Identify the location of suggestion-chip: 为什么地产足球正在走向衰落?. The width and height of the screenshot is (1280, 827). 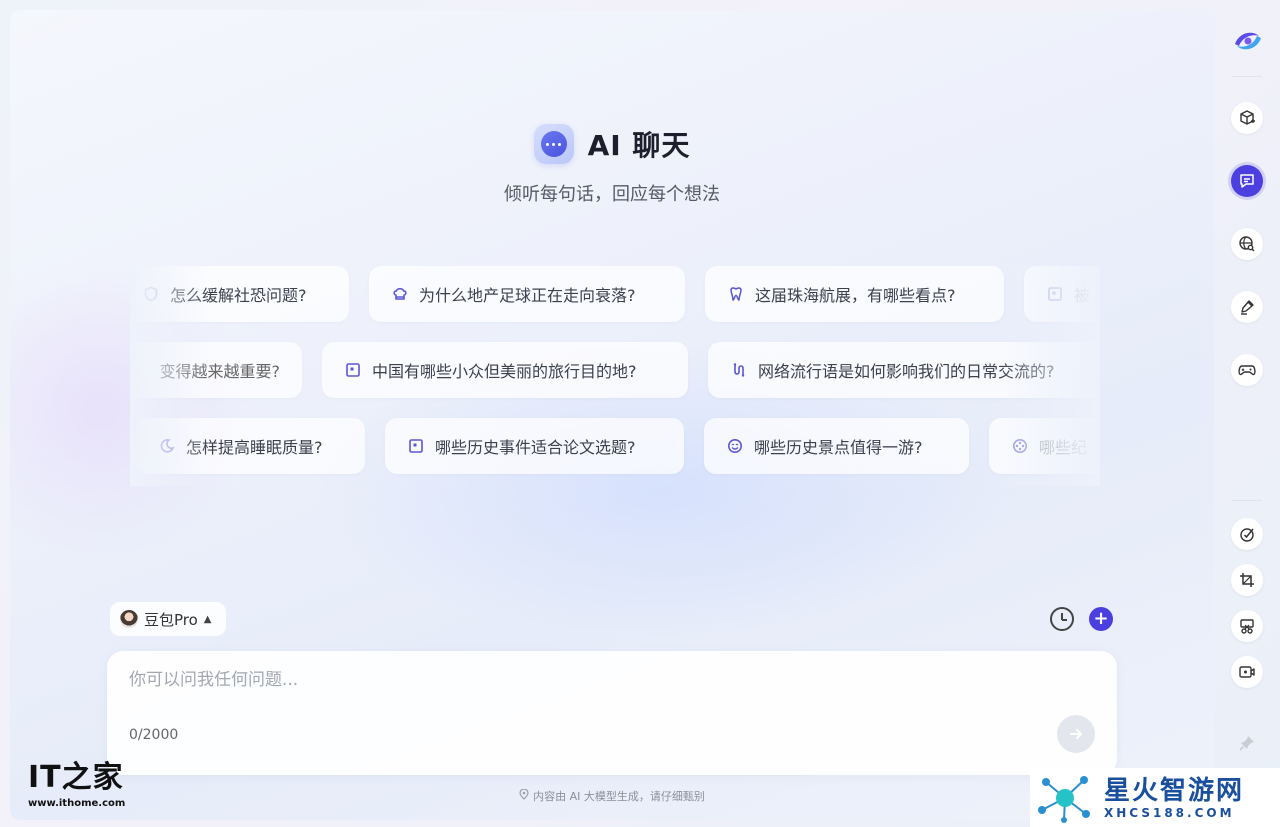
(527, 294).